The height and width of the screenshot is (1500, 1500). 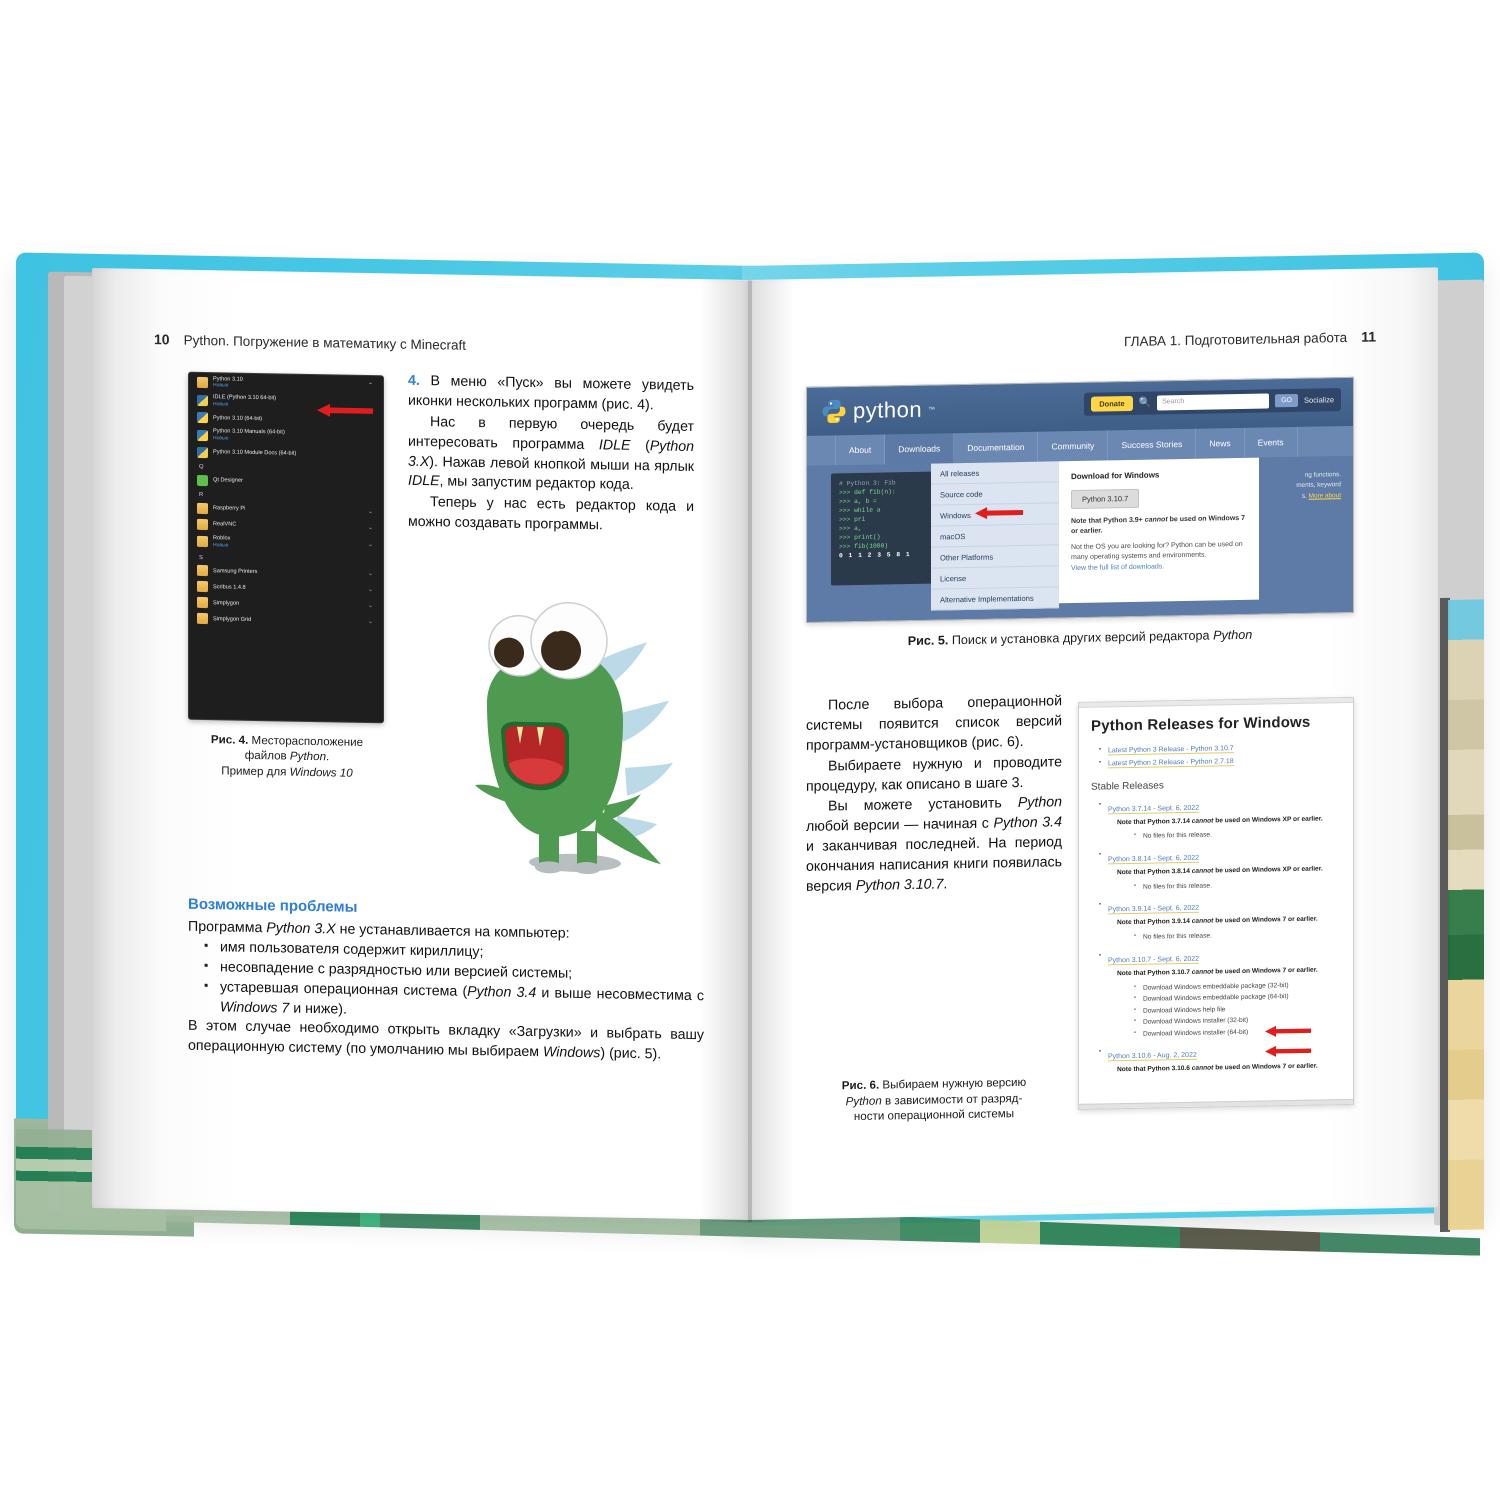 I want to click on p3-b: любой версии — начиная с, so click(x=900, y=825).